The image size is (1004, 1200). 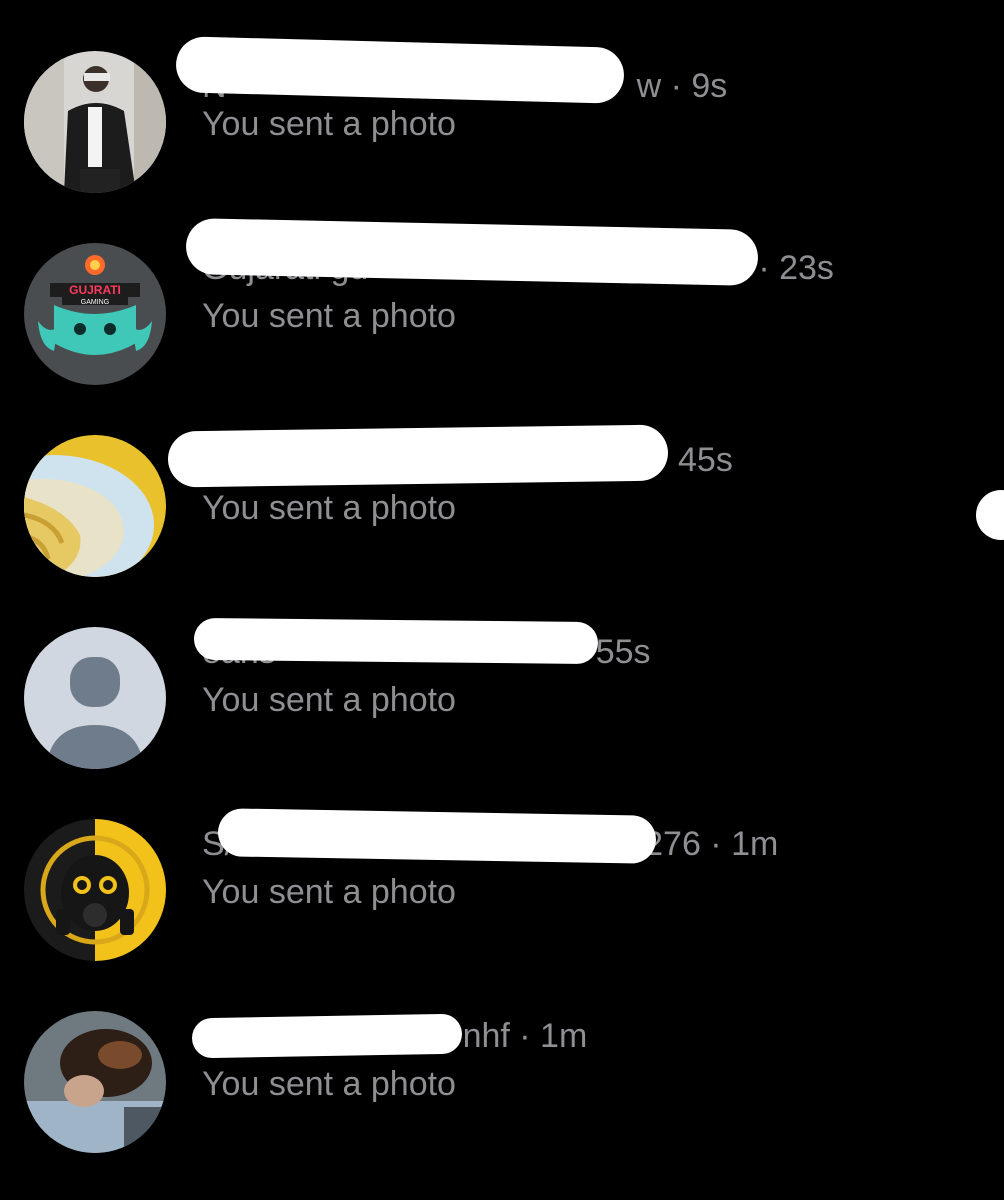 I want to click on food-photo-icon, so click(x=95, y=506).